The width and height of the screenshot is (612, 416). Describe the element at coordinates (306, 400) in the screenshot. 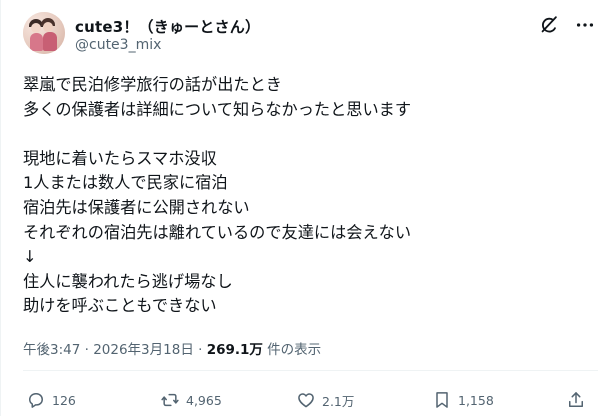

I see `like-icon` at that location.